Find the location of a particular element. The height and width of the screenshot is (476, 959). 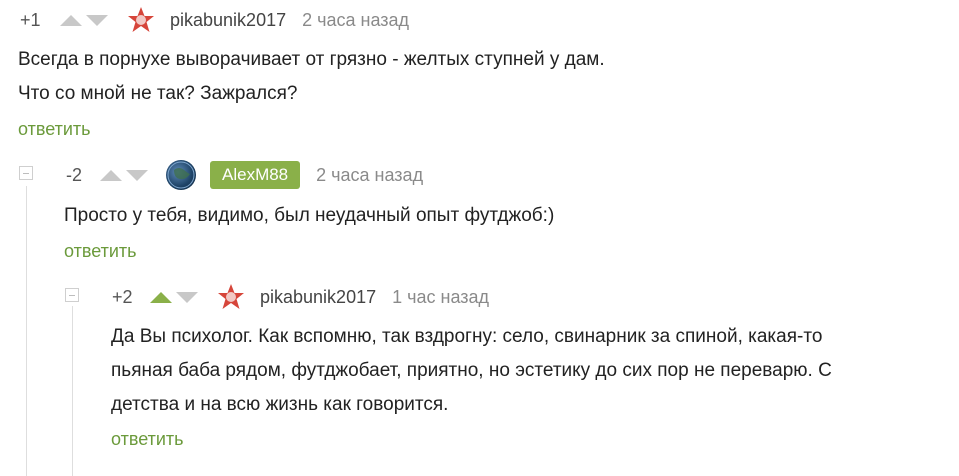

comment-header: -2 AlexM88 2 часа назад is located at coordinates (244, 175).